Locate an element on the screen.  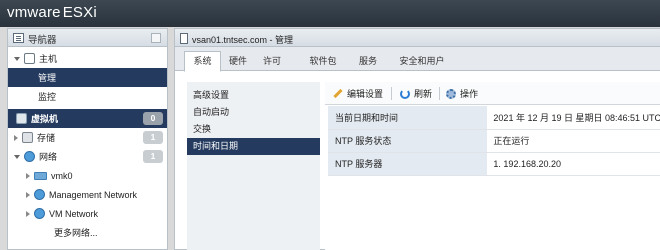
server-icon is located at coordinates (184, 38).